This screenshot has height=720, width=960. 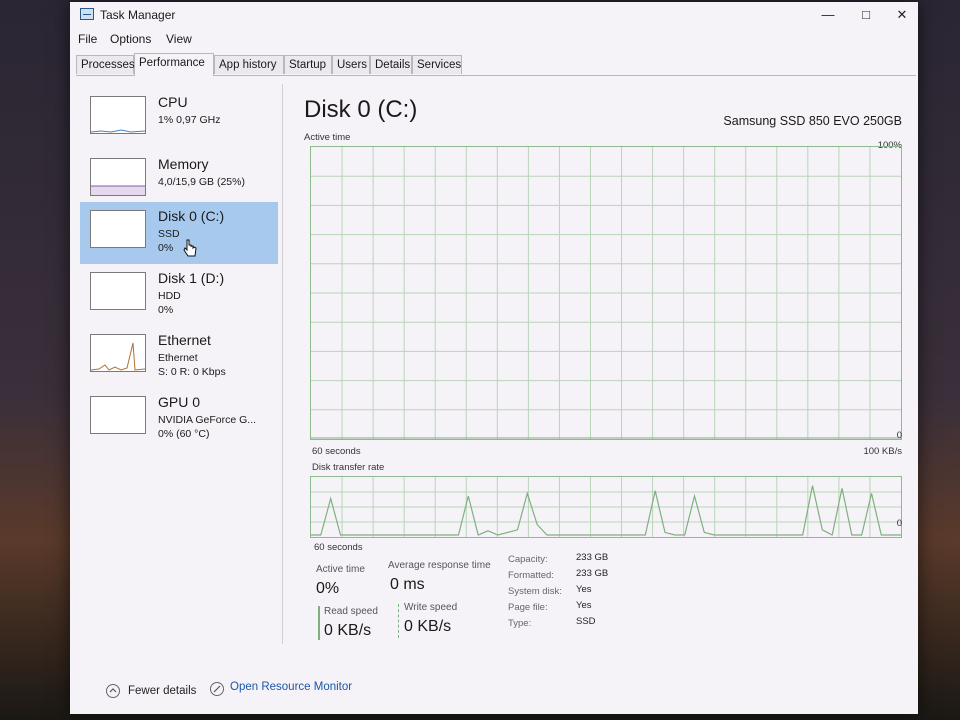 What do you see at coordinates (118, 115) in the screenshot?
I see `cpu-thumbnail` at bounding box center [118, 115].